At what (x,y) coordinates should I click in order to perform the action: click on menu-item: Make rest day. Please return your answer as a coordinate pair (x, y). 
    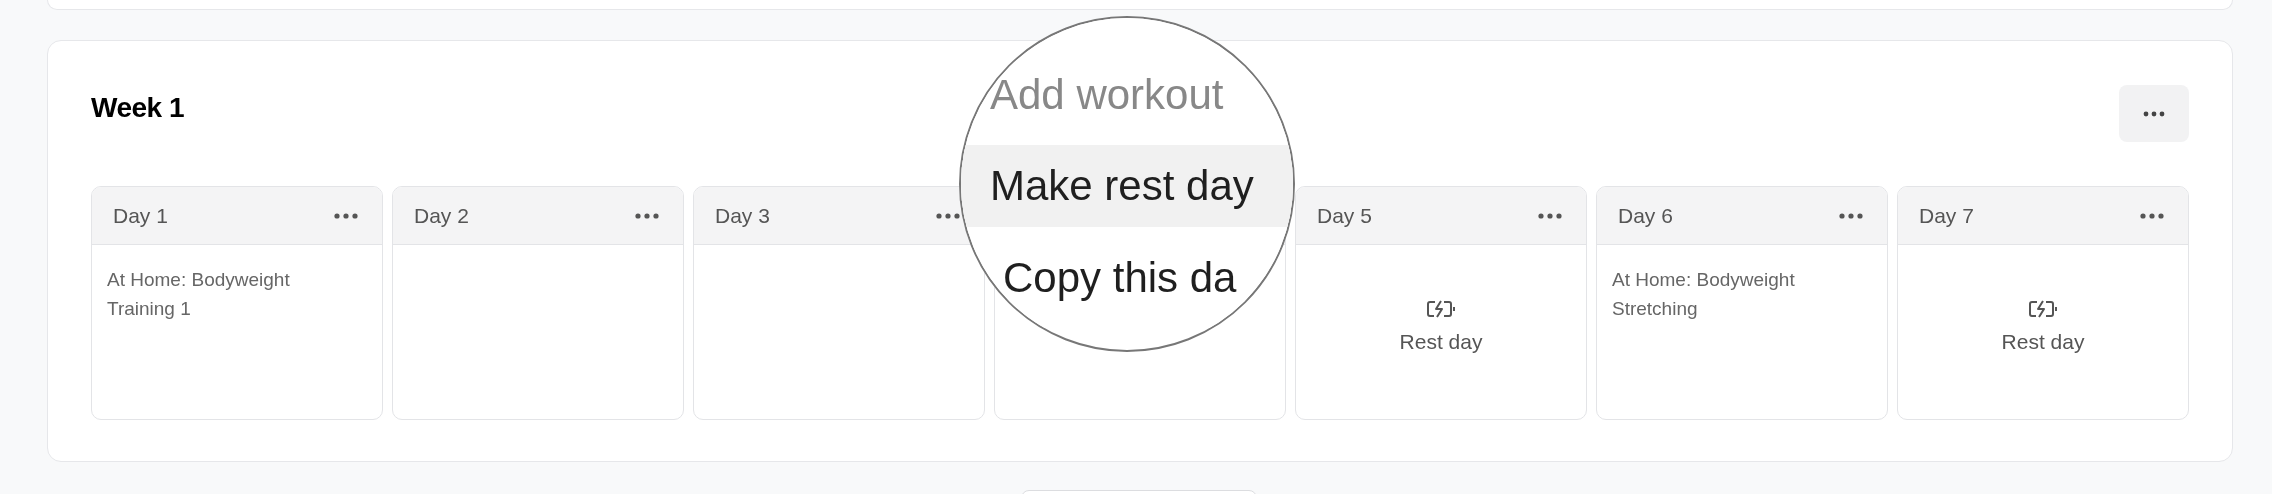
    Looking at the image, I should click on (1127, 186).